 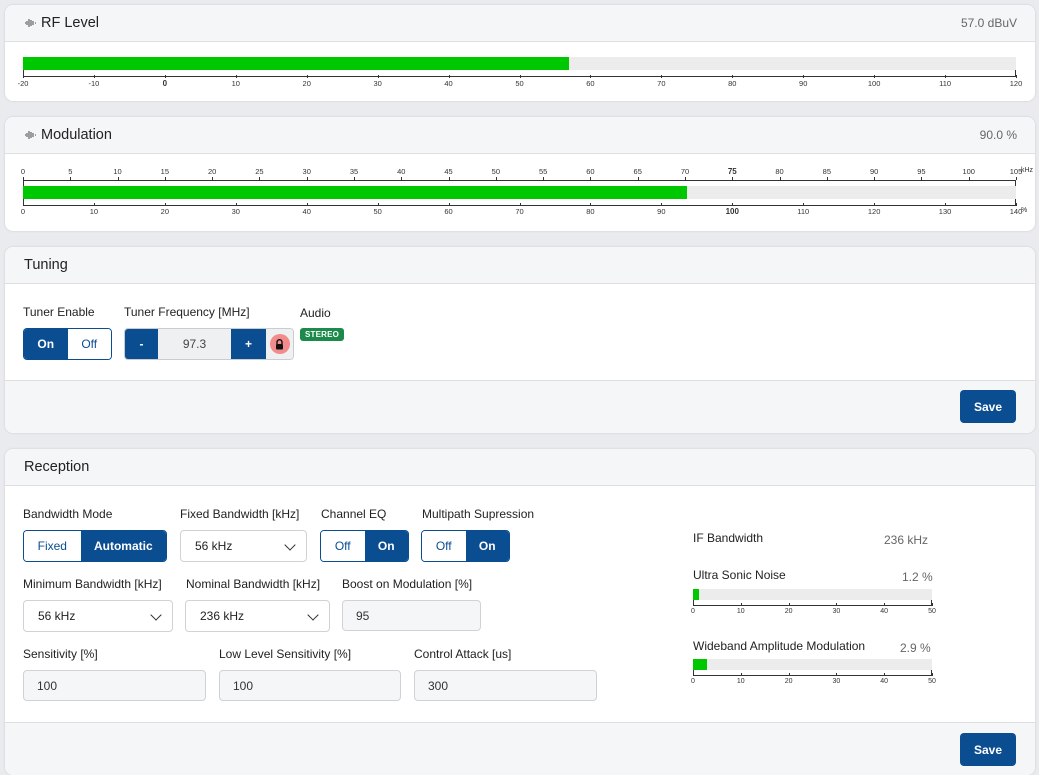 I want to click on tuner-enable-toggle: On Off, so click(x=67, y=344).